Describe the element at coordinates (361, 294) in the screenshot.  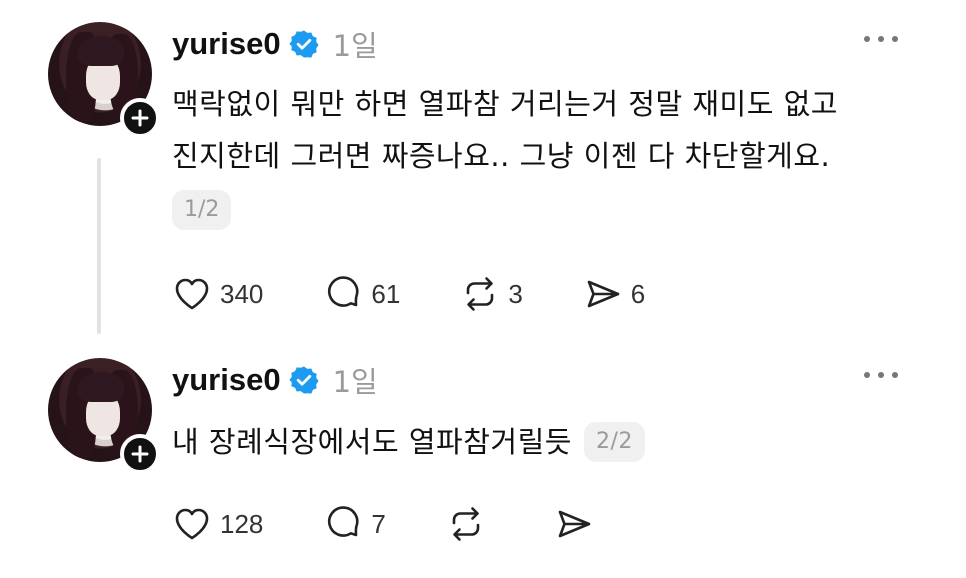
I see `comment-button: 61` at that location.